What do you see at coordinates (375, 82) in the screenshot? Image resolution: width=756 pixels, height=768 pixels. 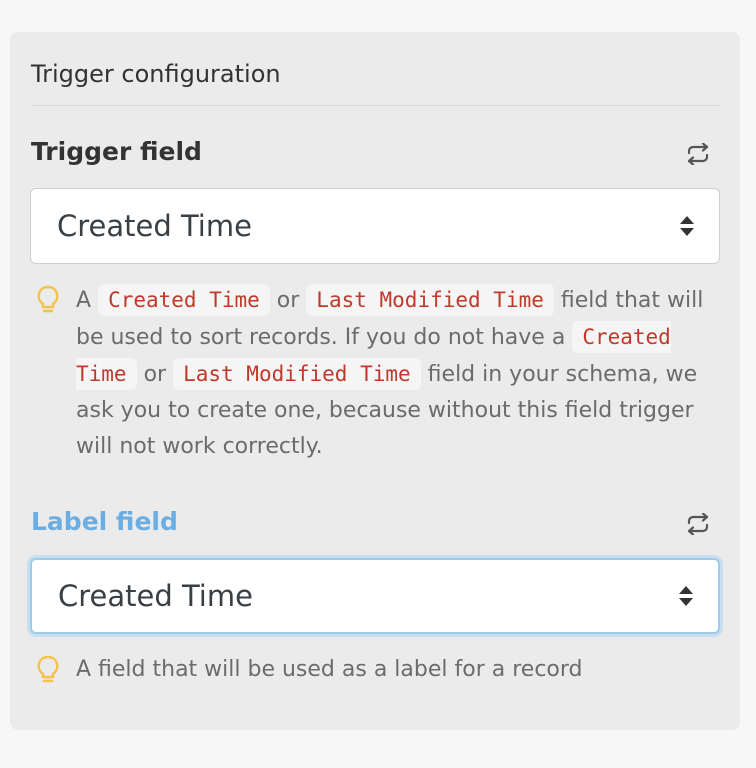 I see `panel-header: Trigger configuration` at bounding box center [375, 82].